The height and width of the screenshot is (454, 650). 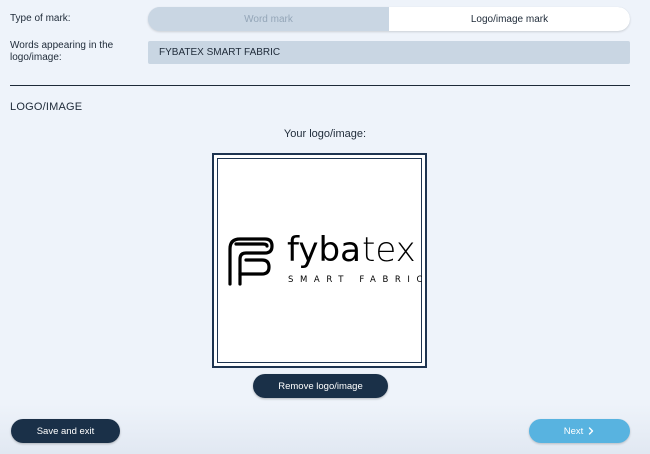 I want to click on logo-preview-inner: fyba tex SMART FABRIC, so click(x=319, y=260).